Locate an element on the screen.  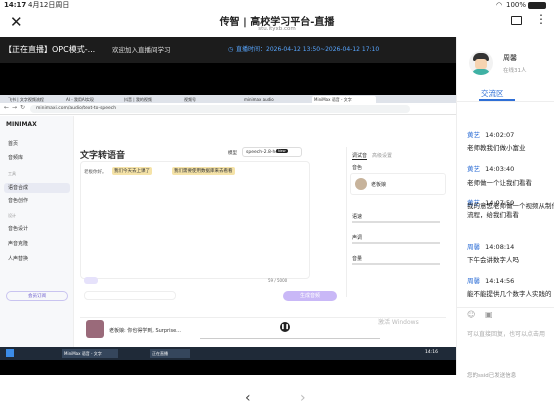
forward-icon: → is located at coordinates (14, 107).